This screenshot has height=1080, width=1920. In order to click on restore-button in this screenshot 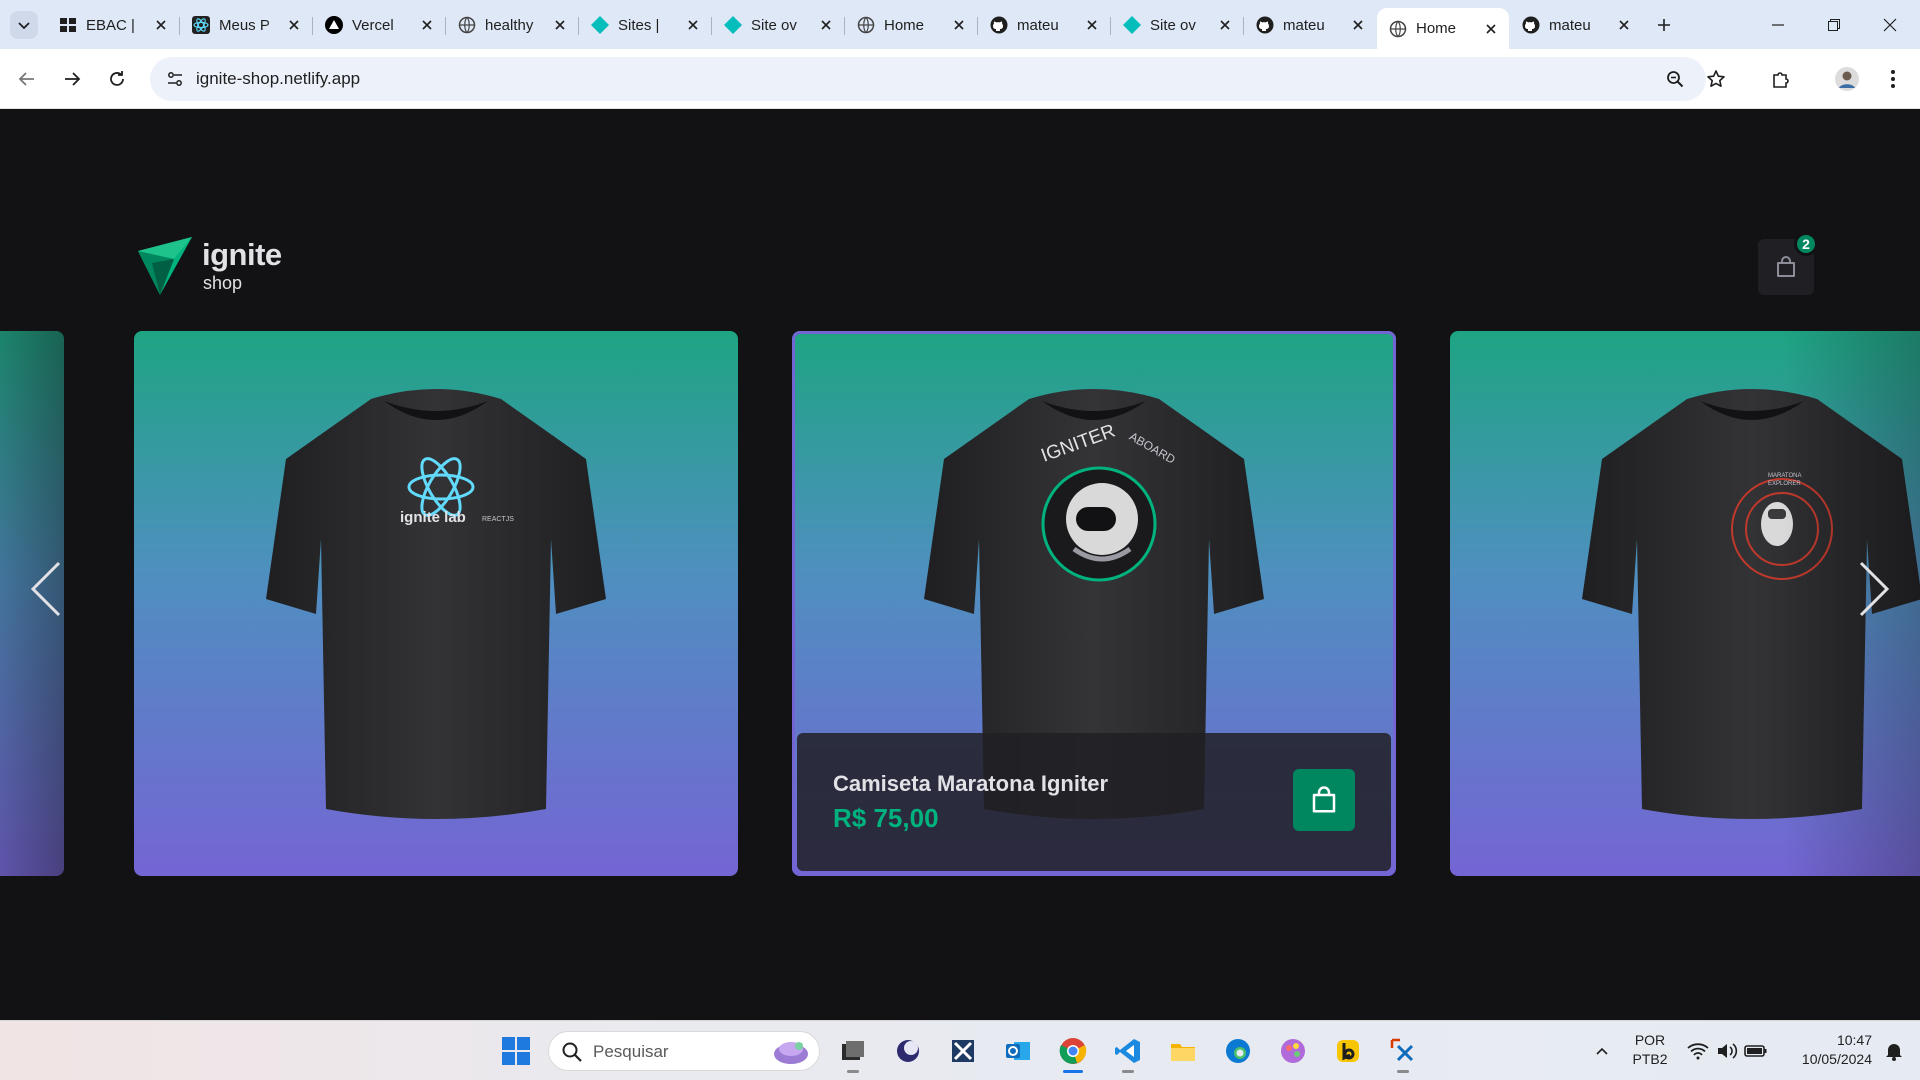, I will do `click(1834, 24)`.